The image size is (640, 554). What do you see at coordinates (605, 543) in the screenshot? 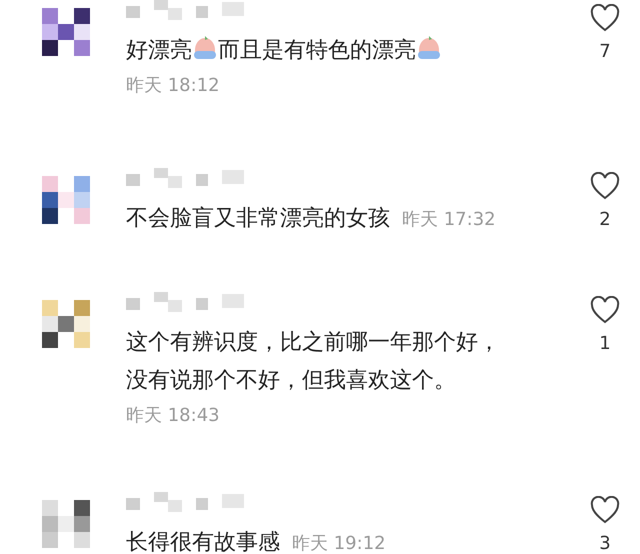
I see `like-count: 3` at bounding box center [605, 543].